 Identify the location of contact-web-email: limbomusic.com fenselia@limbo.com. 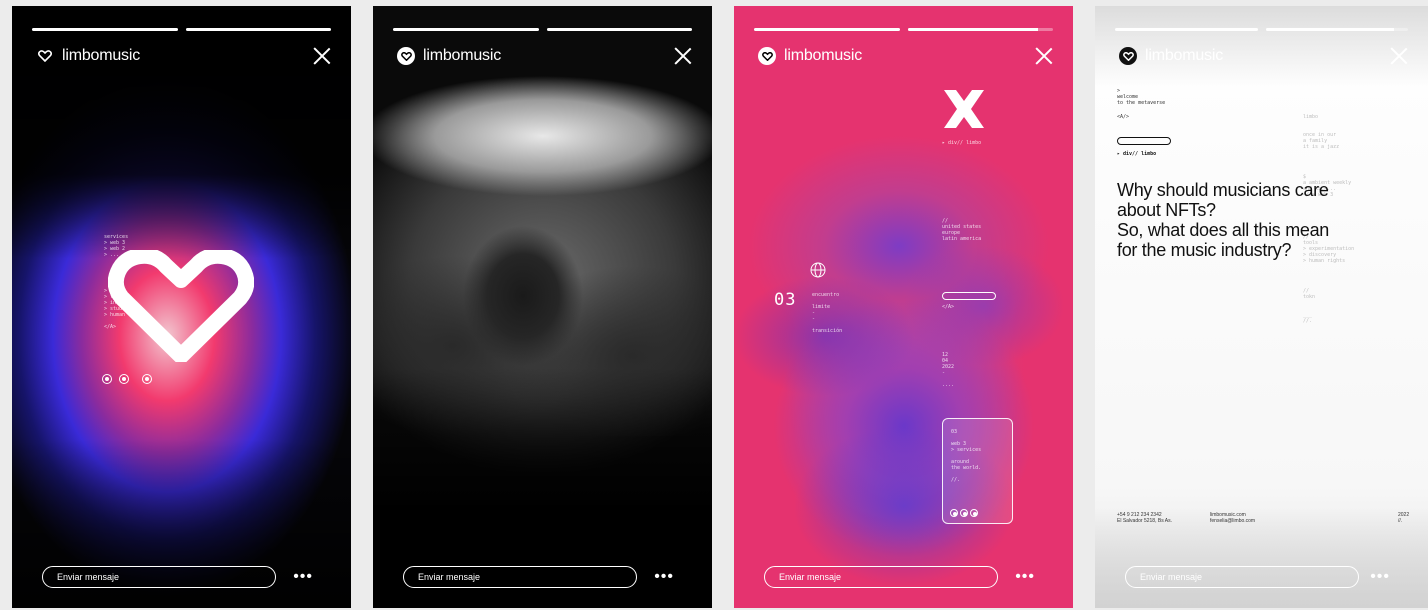
(1233, 518).